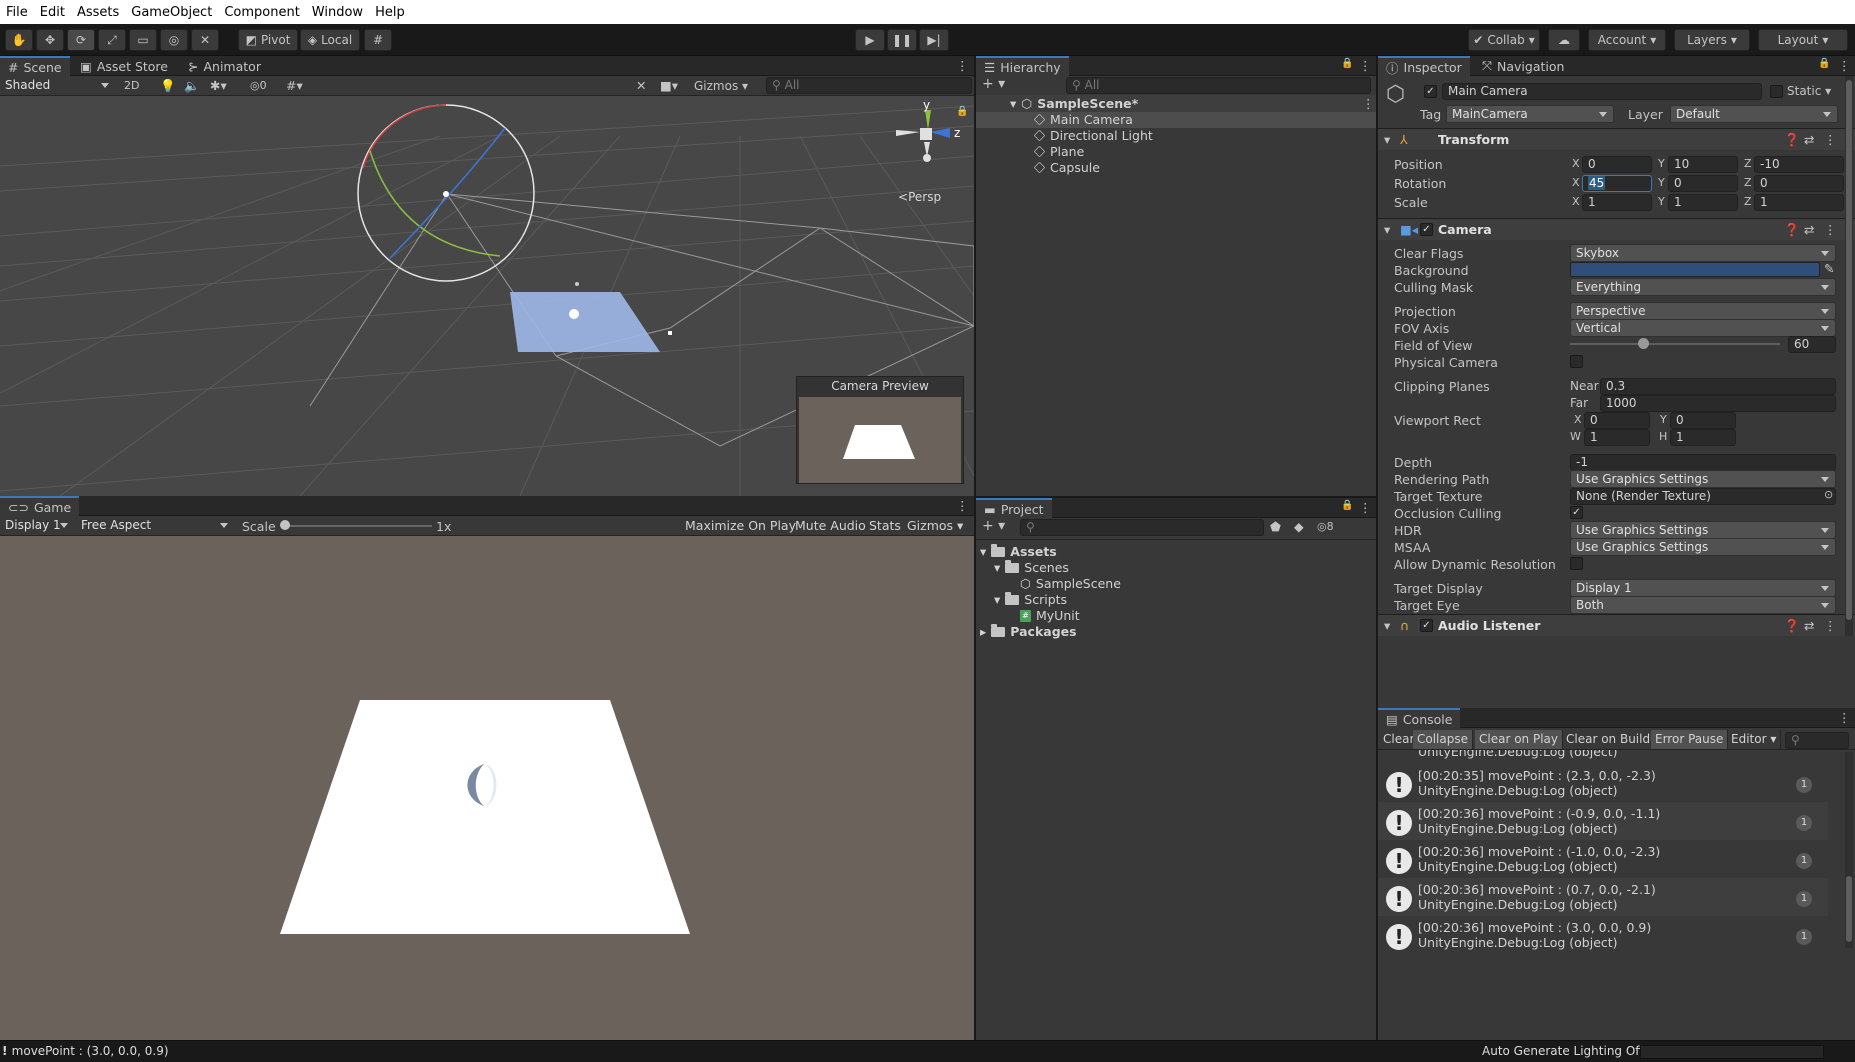 Image resolution: width=1855 pixels, height=1062 pixels. What do you see at coordinates (1803, 40) in the screenshot?
I see `layout-dropdown: Layout ▾` at bounding box center [1803, 40].